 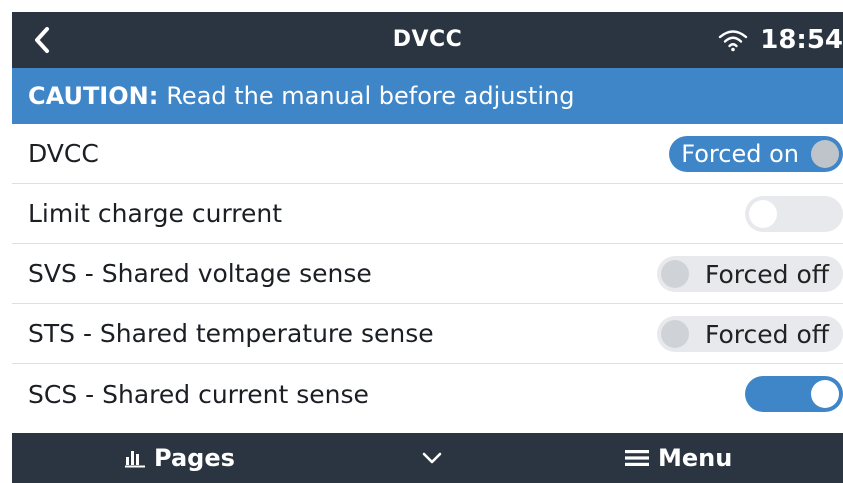 What do you see at coordinates (370, 96) in the screenshot?
I see `caution-text: Read the manual before adjusting` at bounding box center [370, 96].